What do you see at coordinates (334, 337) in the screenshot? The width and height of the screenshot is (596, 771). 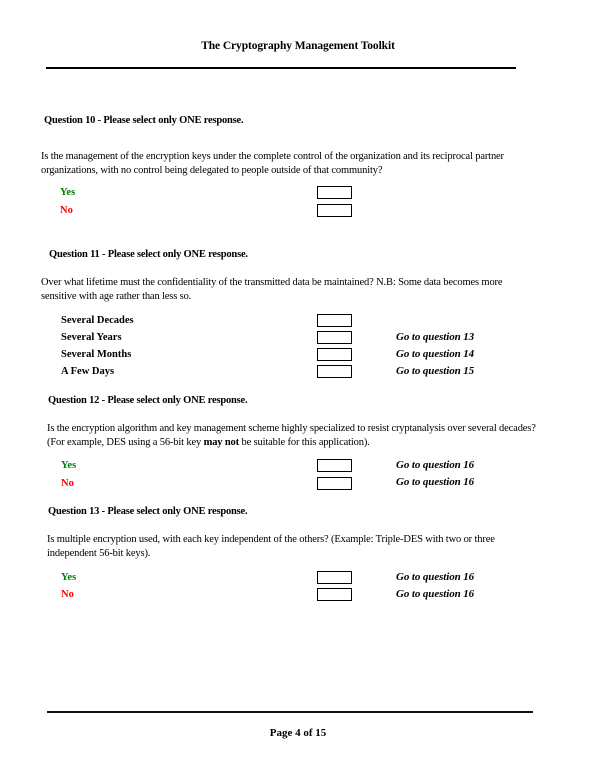 I see `question-11-option-several-years-checkbox` at bounding box center [334, 337].